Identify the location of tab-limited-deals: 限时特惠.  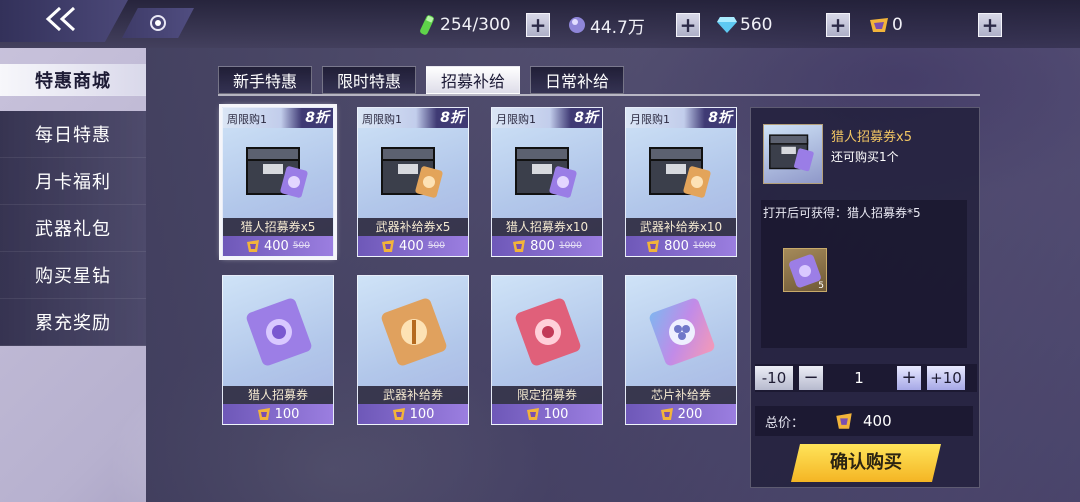
(369, 80).